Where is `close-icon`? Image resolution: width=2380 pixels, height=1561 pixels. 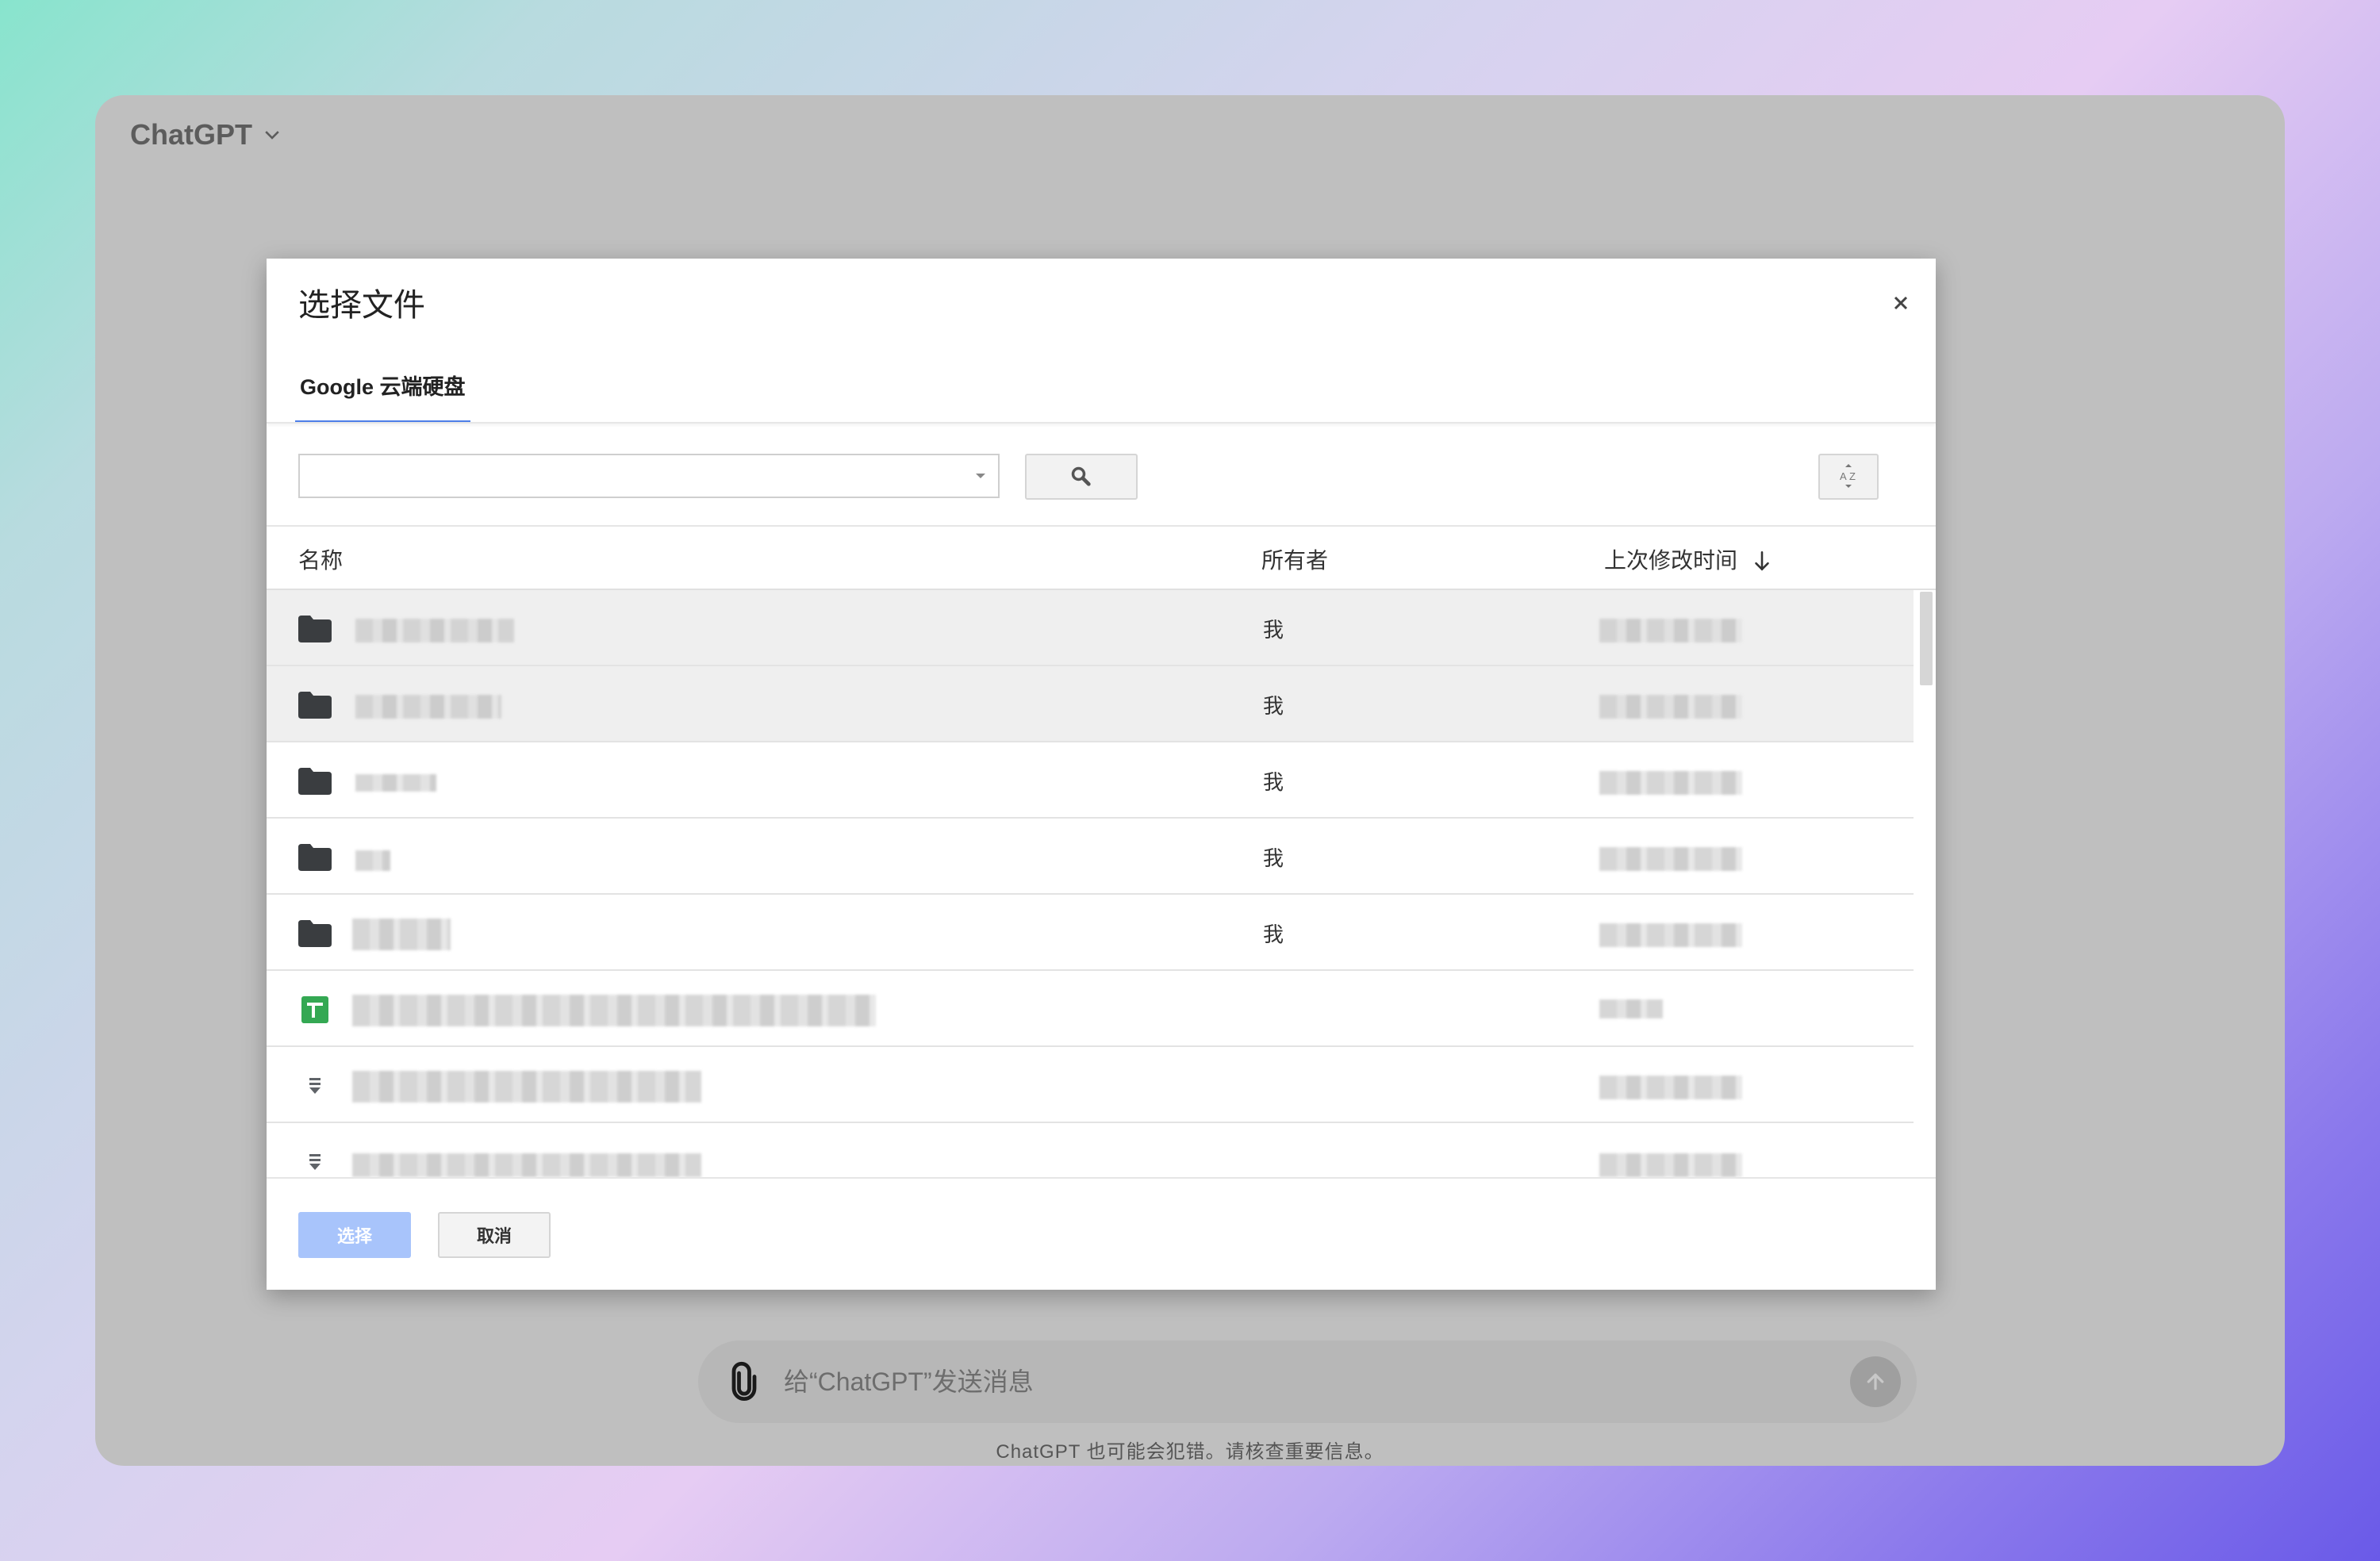
close-icon is located at coordinates (1901, 303).